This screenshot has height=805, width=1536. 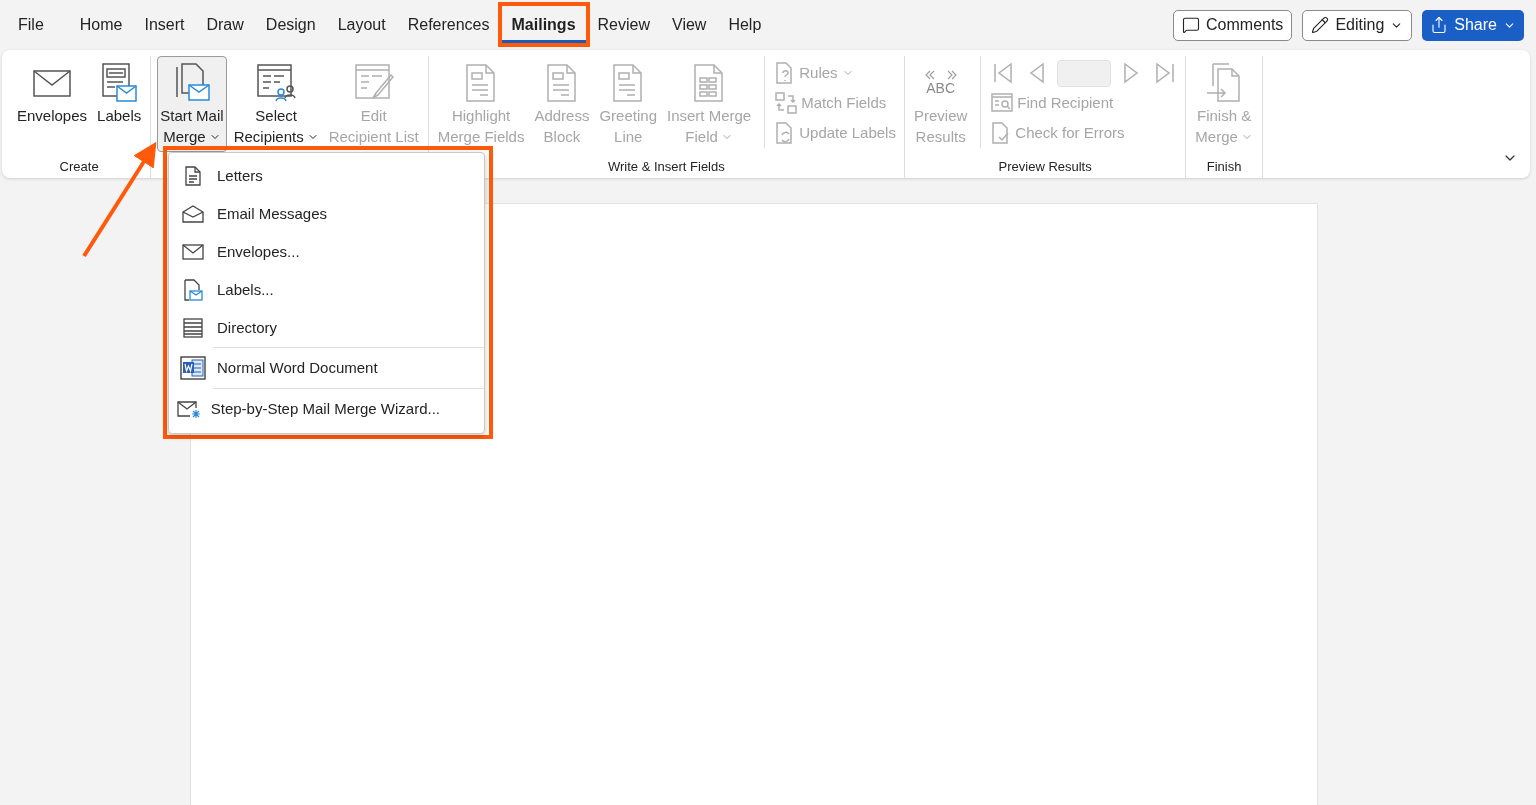 I want to click on ribbon-tab: Insert, so click(x=164, y=25).